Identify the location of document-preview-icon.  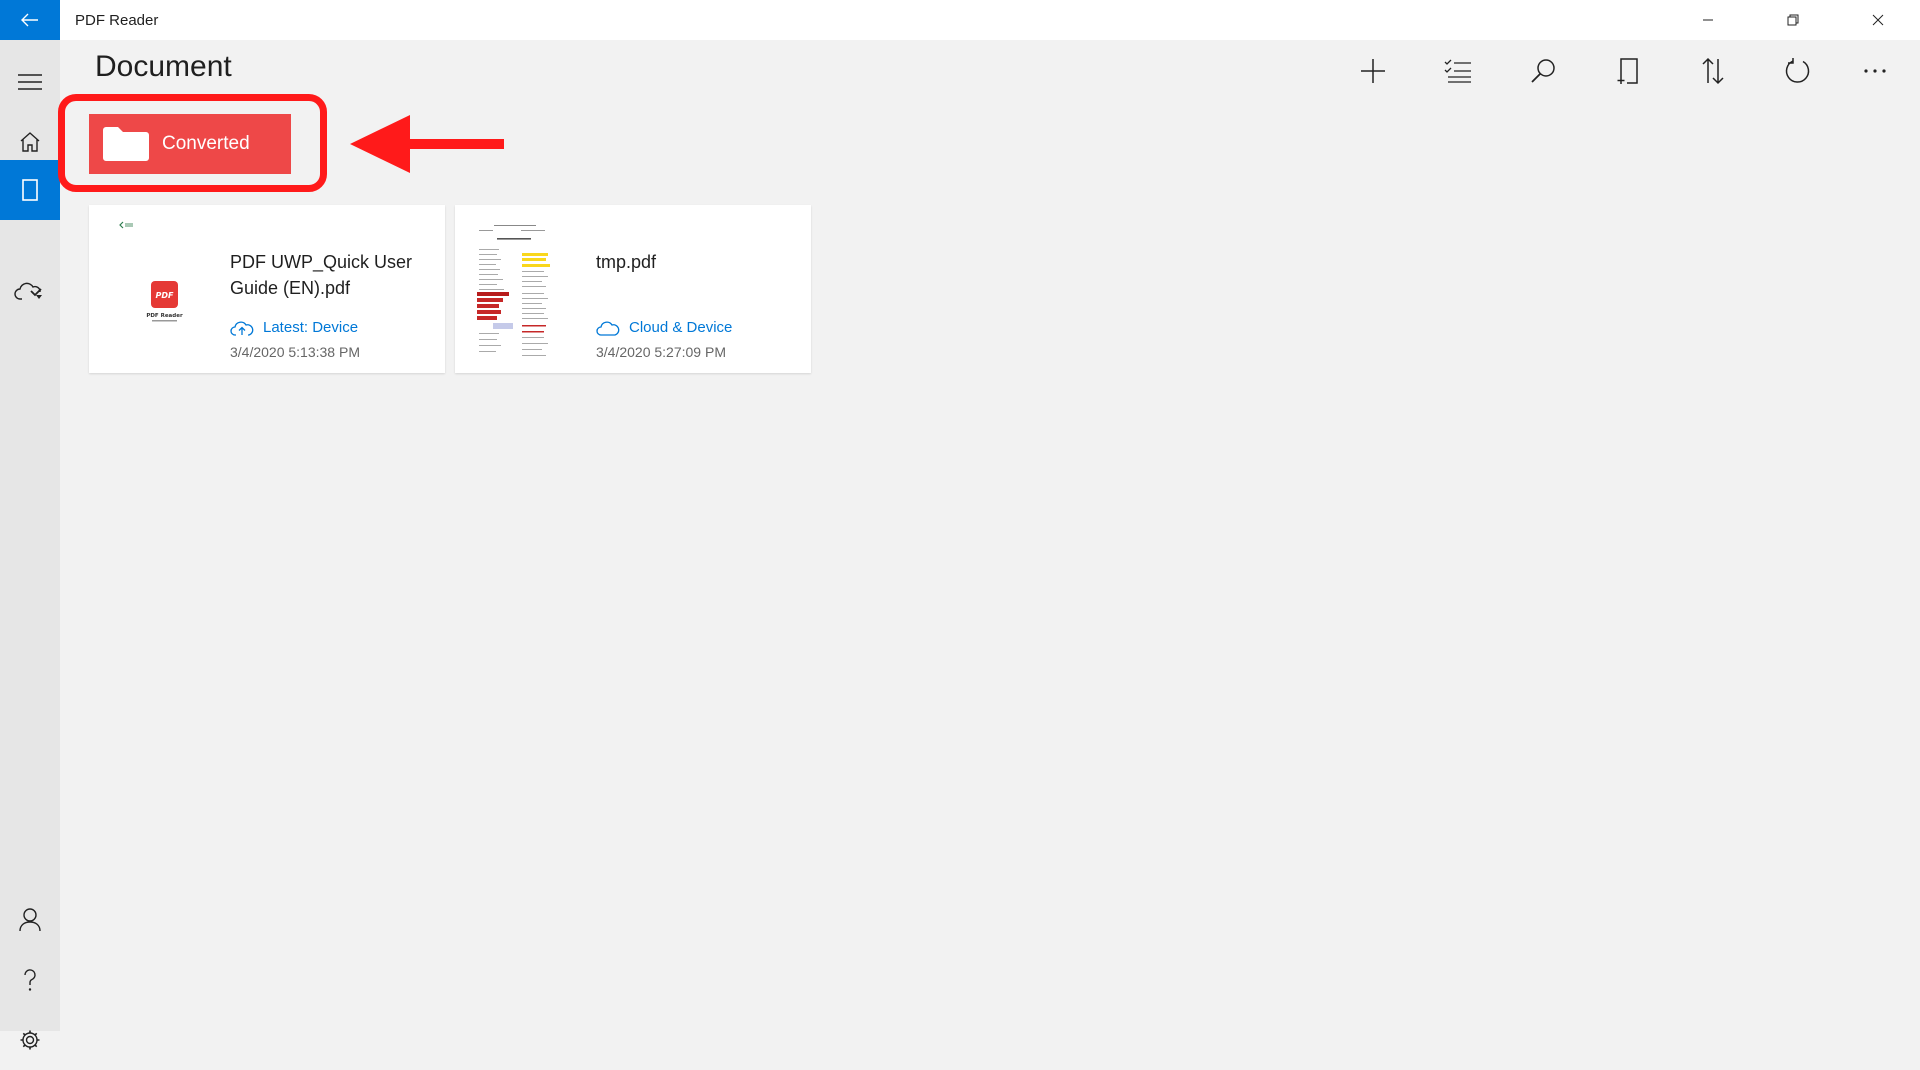
(513, 290).